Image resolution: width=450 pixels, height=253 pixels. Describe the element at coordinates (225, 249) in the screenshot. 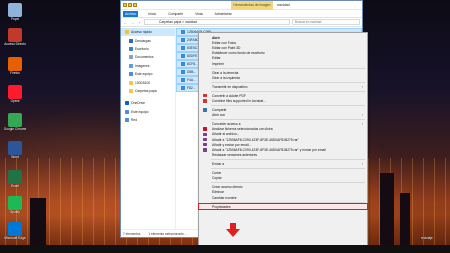

I see `taskbar` at that location.